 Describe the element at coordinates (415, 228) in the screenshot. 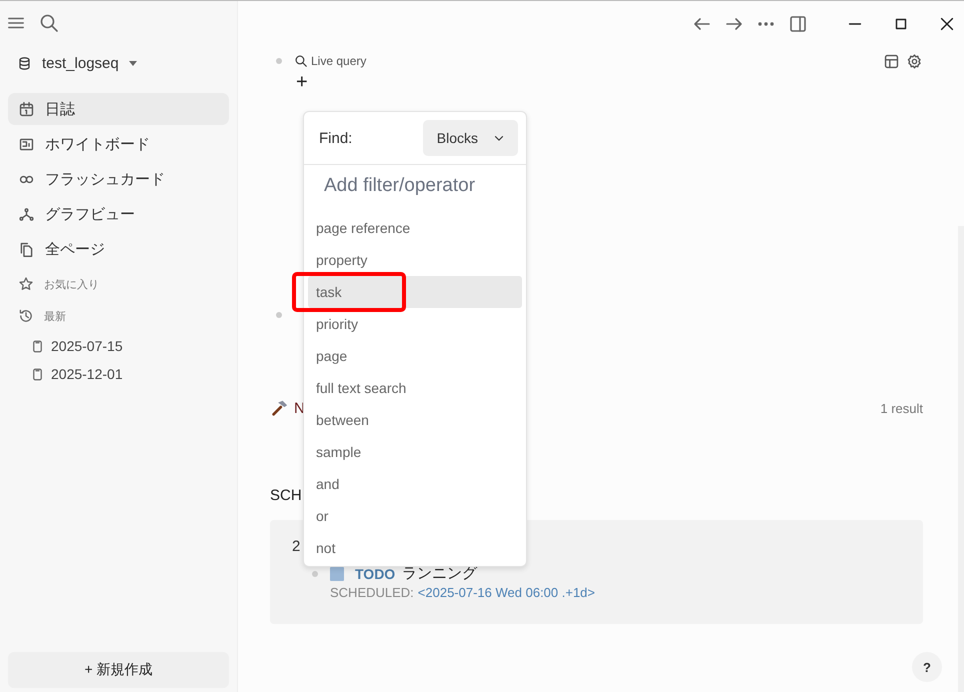

I see `filter-option: page reference` at that location.